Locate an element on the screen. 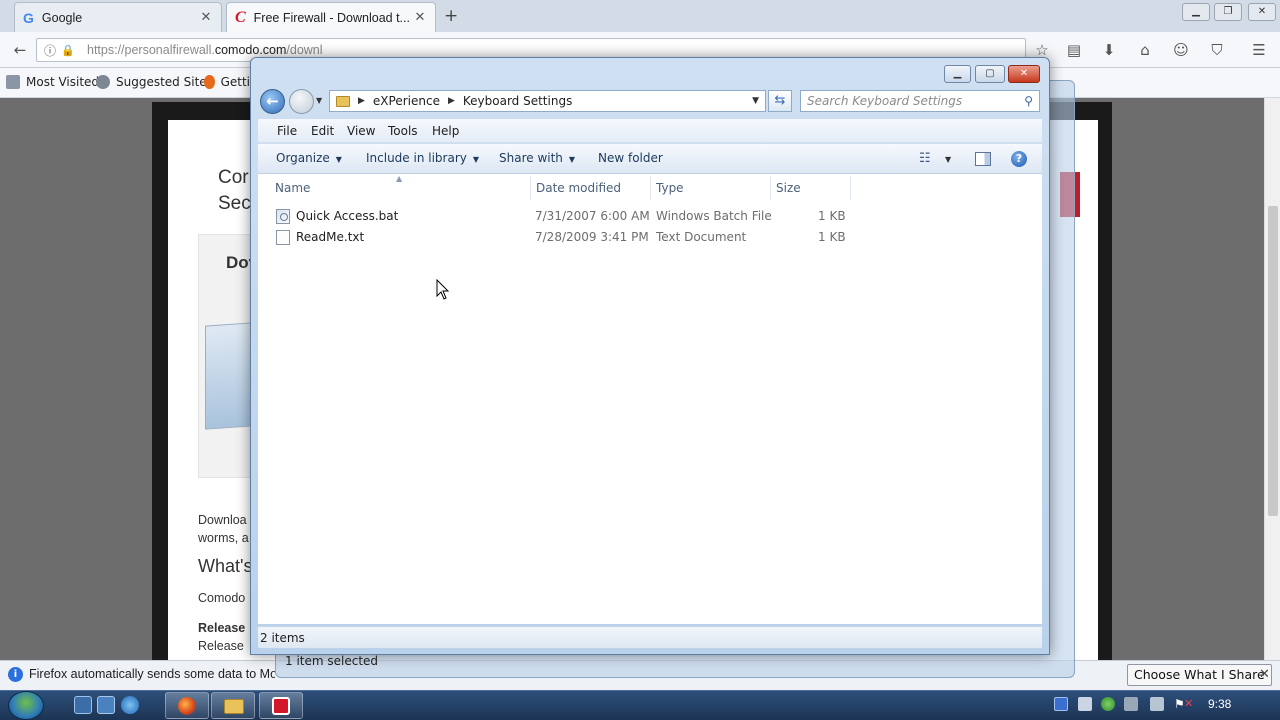  background-status-bar: 1 item selected is located at coordinates (672, 662).